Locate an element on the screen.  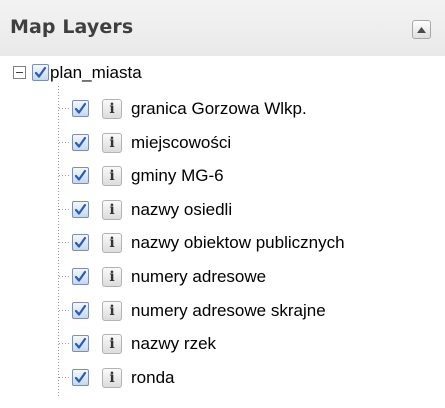
layer-label: nazwy osiedli is located at coordinates (181, 210).